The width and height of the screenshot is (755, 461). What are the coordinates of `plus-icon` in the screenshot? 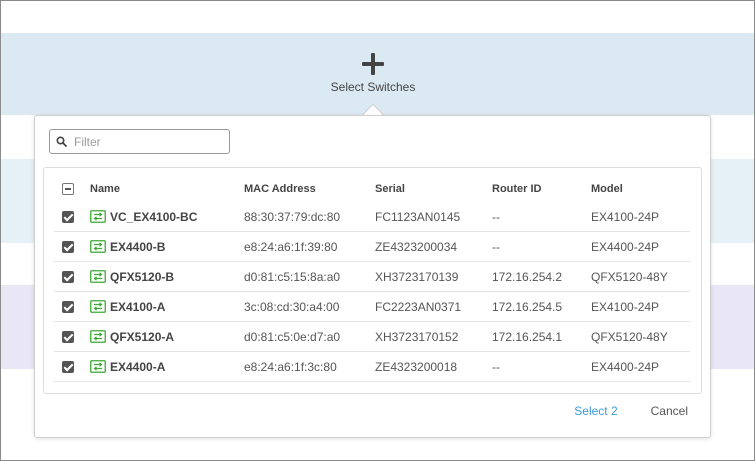 It's located at (373, 64).